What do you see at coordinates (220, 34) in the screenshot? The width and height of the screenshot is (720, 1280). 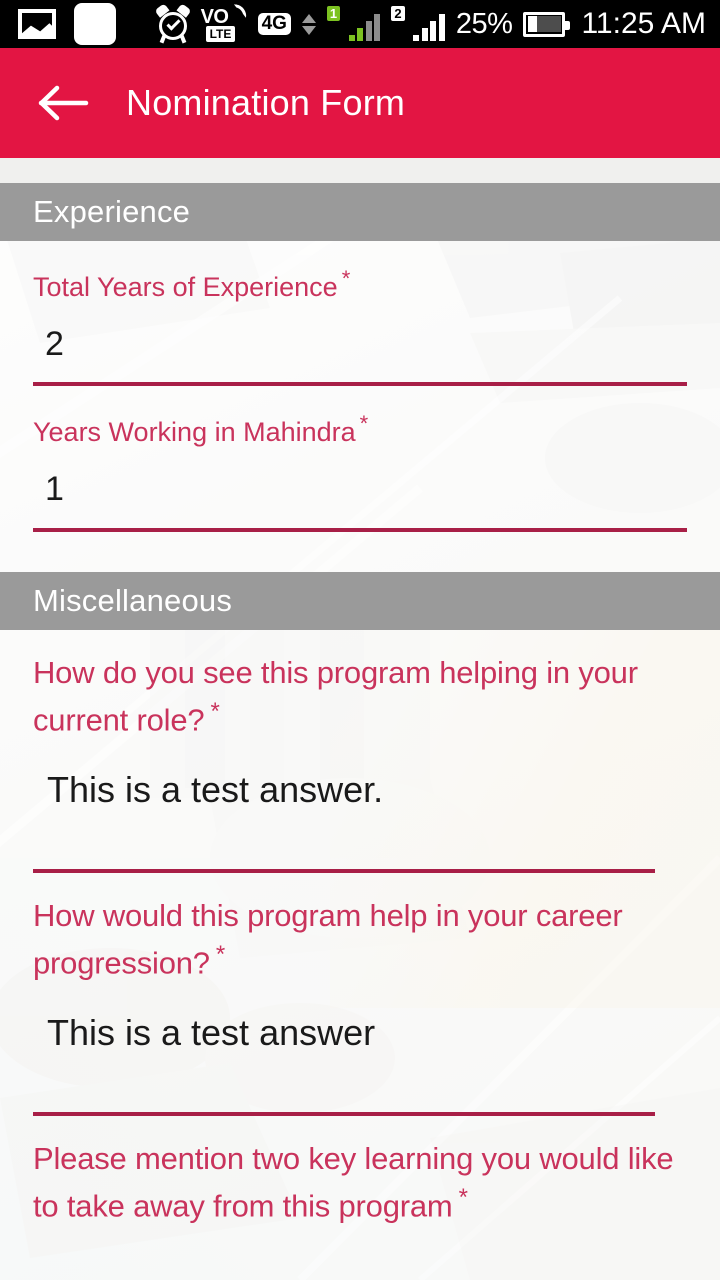 I see `volte-secondary-label: LTE` at bounding box center [220, 34].